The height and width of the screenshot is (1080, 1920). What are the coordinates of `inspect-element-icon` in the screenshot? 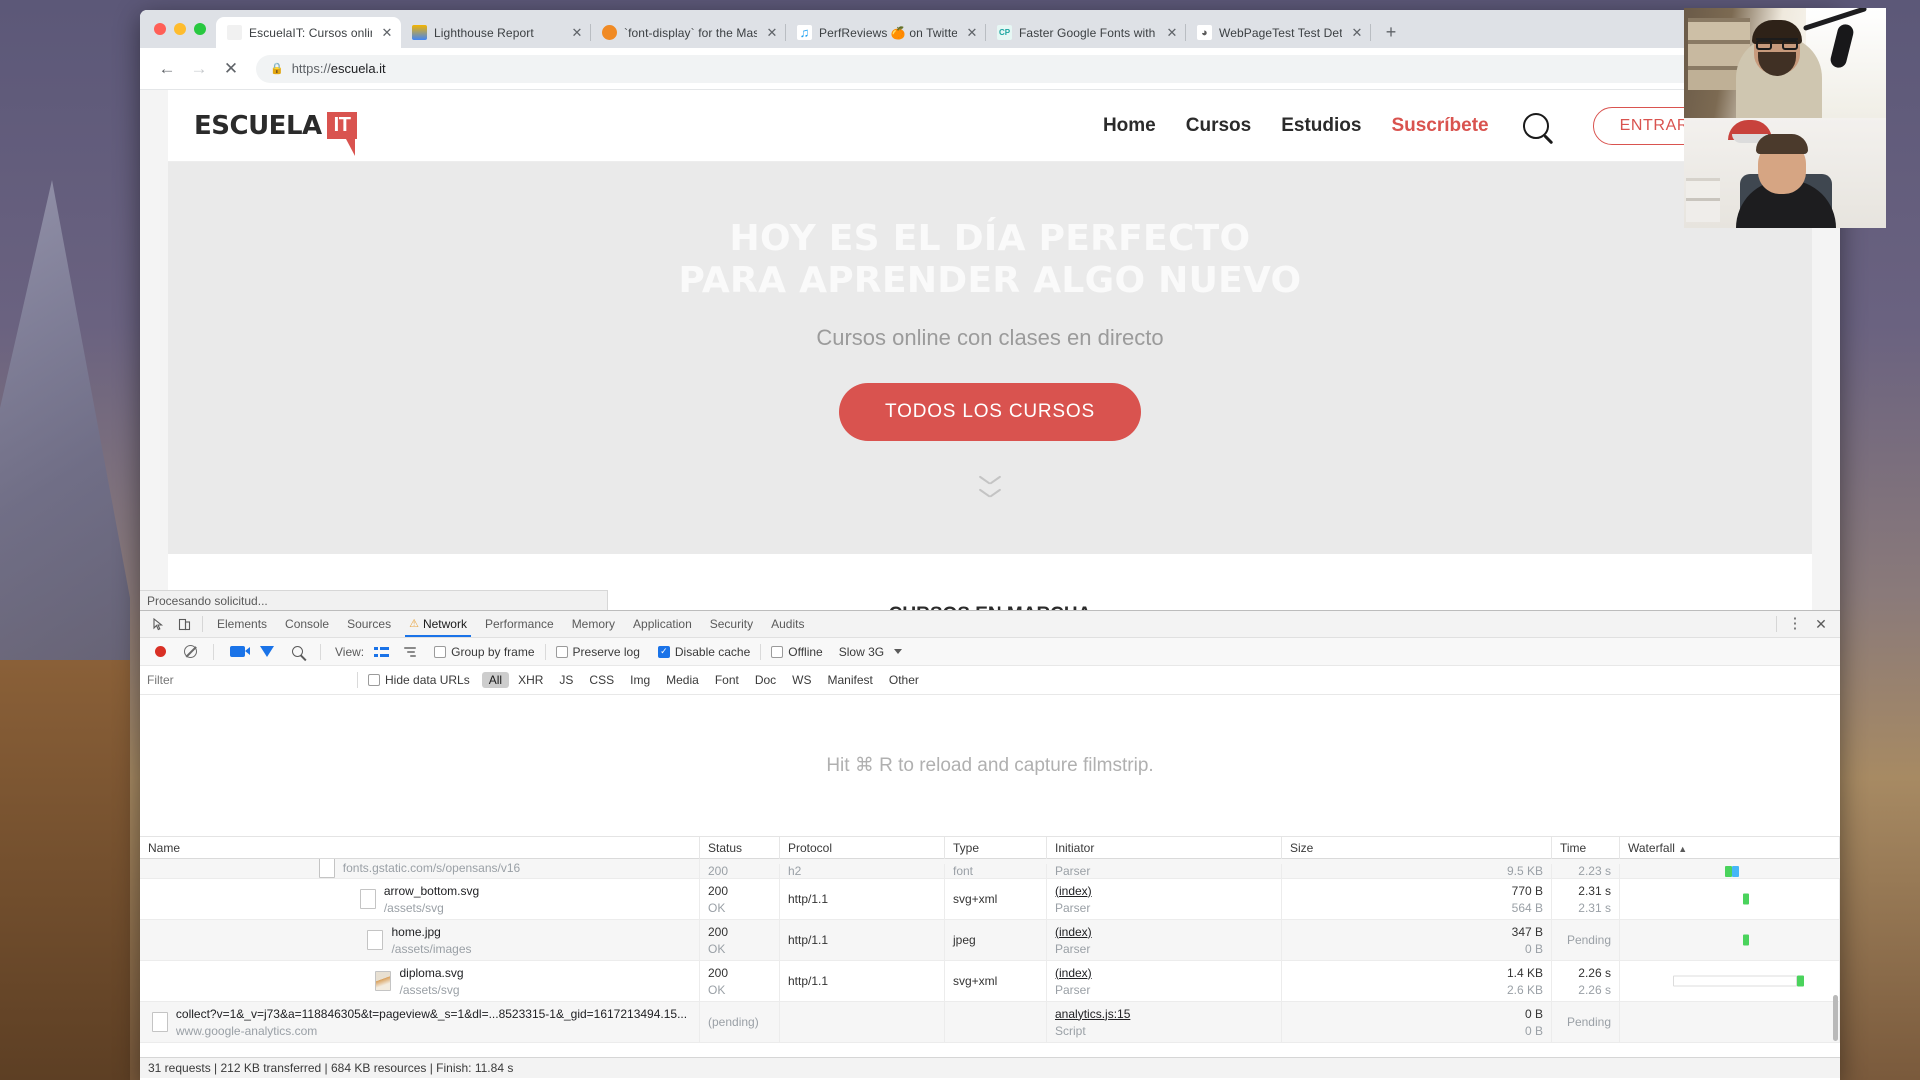 It's located at (158, 624).